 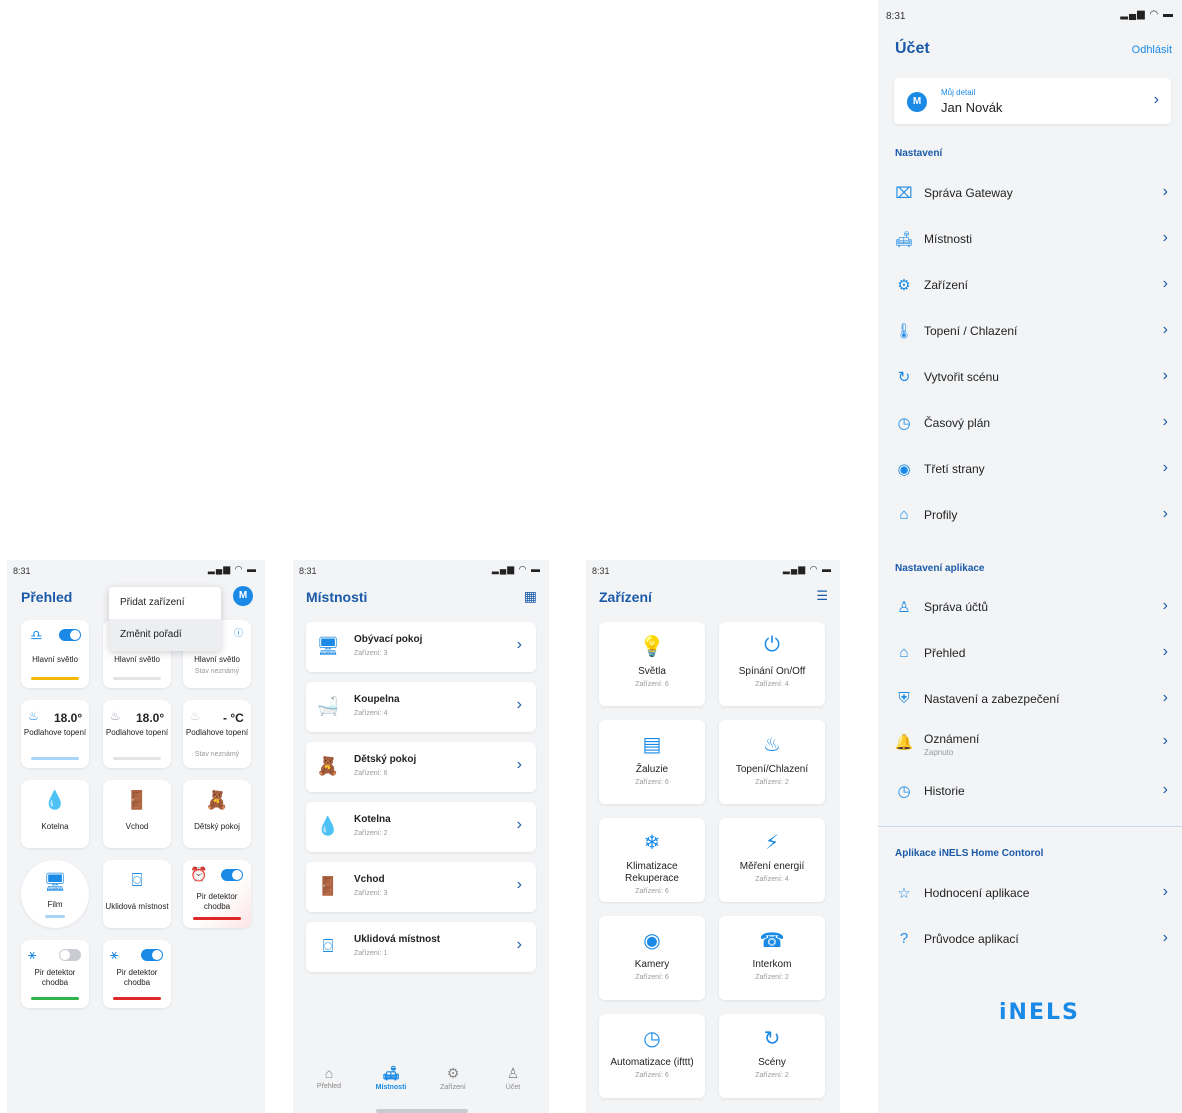 What do you see at coordinates (652, 647) in the screenshot?
I see `light-bulb-icon: 💡` at bounding box center [652, 647].